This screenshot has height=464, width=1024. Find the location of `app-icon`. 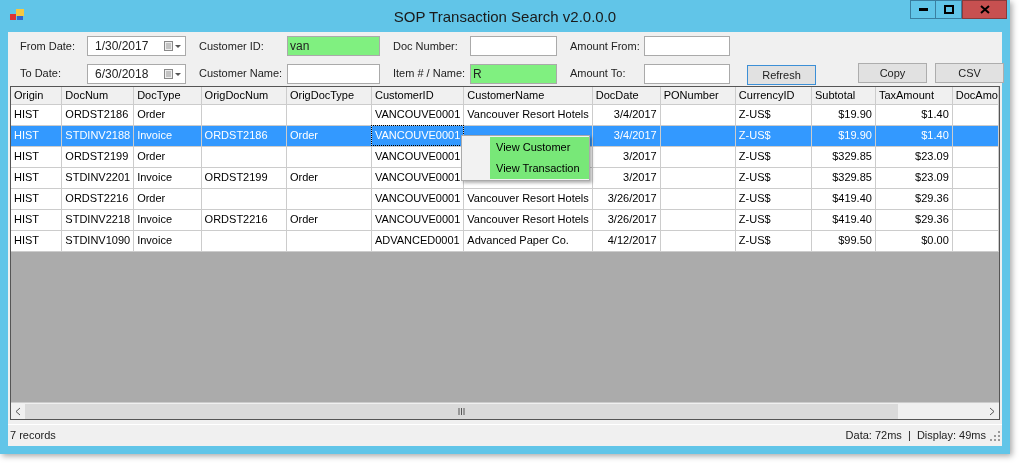

app-icon is located at coordinates (17, 15).